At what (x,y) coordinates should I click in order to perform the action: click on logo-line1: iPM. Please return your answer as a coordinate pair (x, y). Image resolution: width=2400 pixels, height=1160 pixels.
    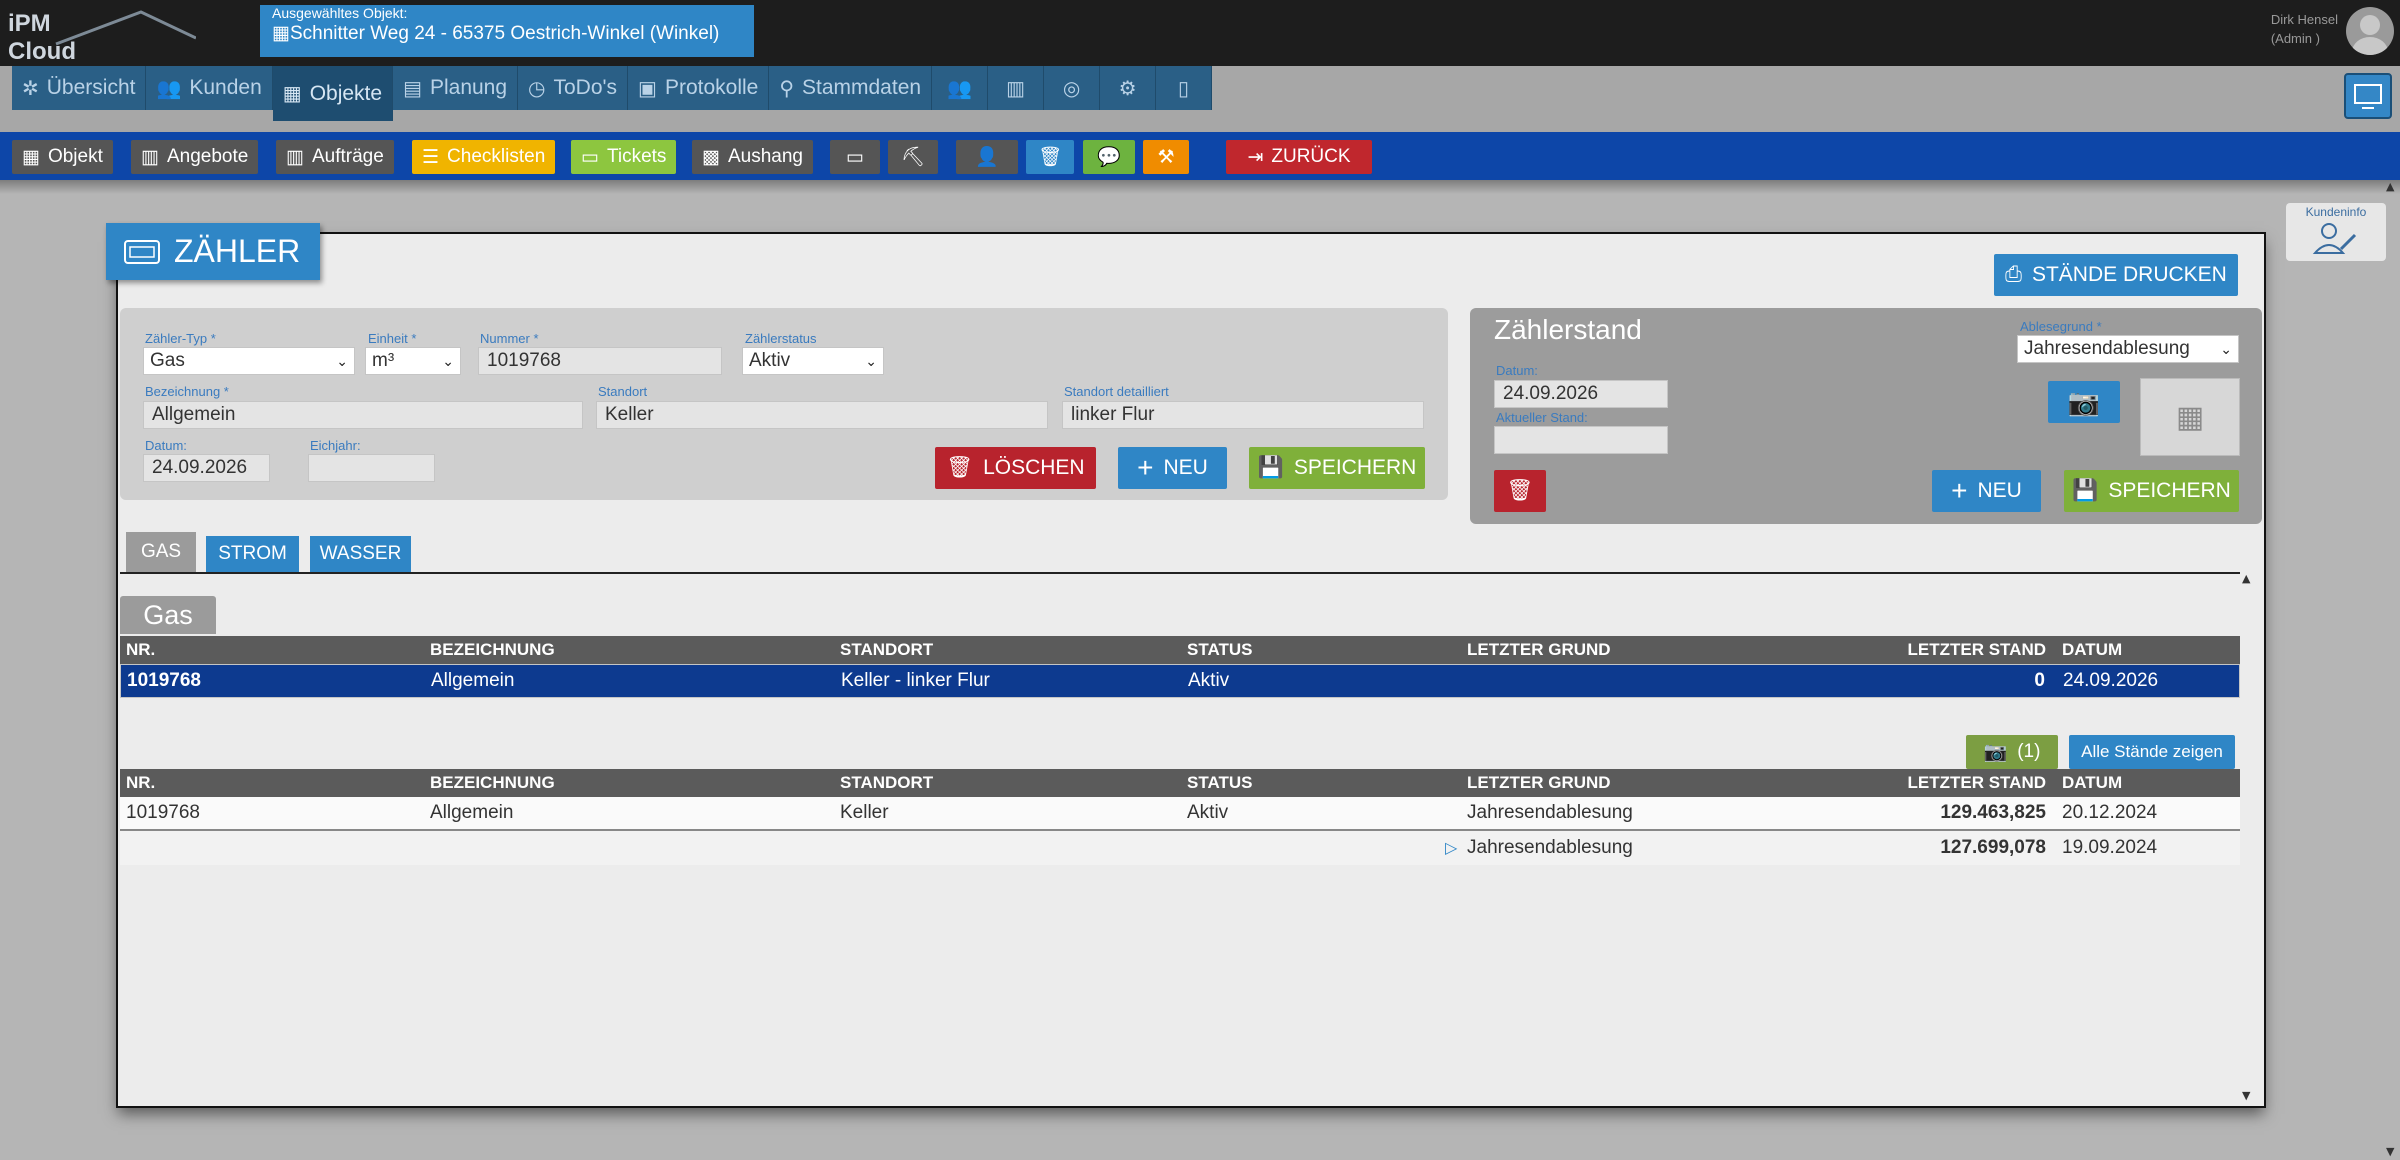
    Looking at the image, I should click on (29, 23).